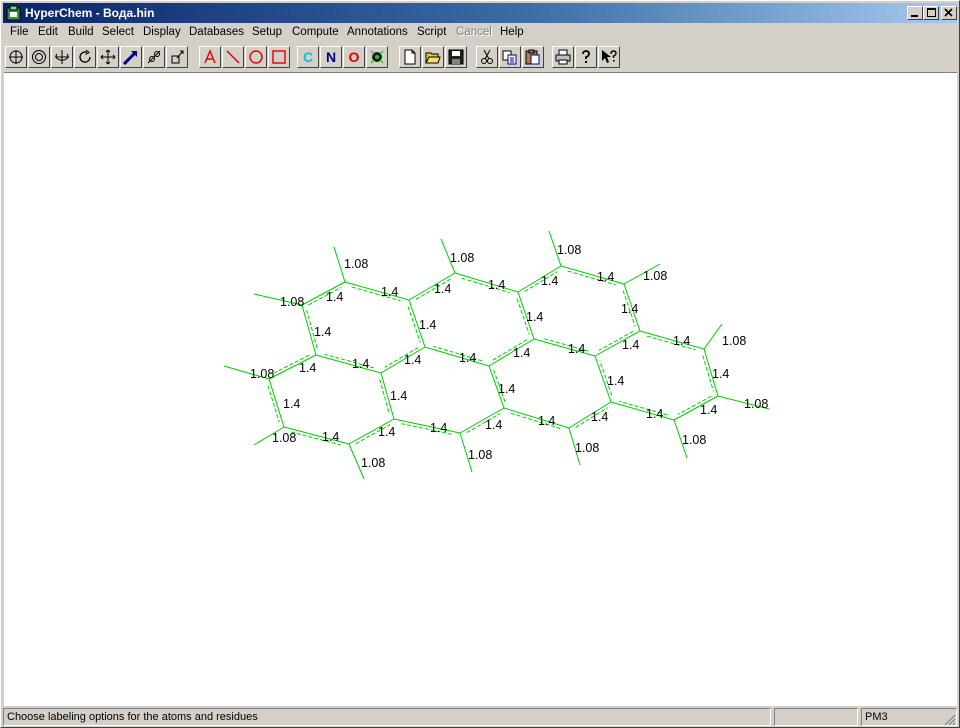  I want to click on carbon-label-icon: C, so click(308, 57).